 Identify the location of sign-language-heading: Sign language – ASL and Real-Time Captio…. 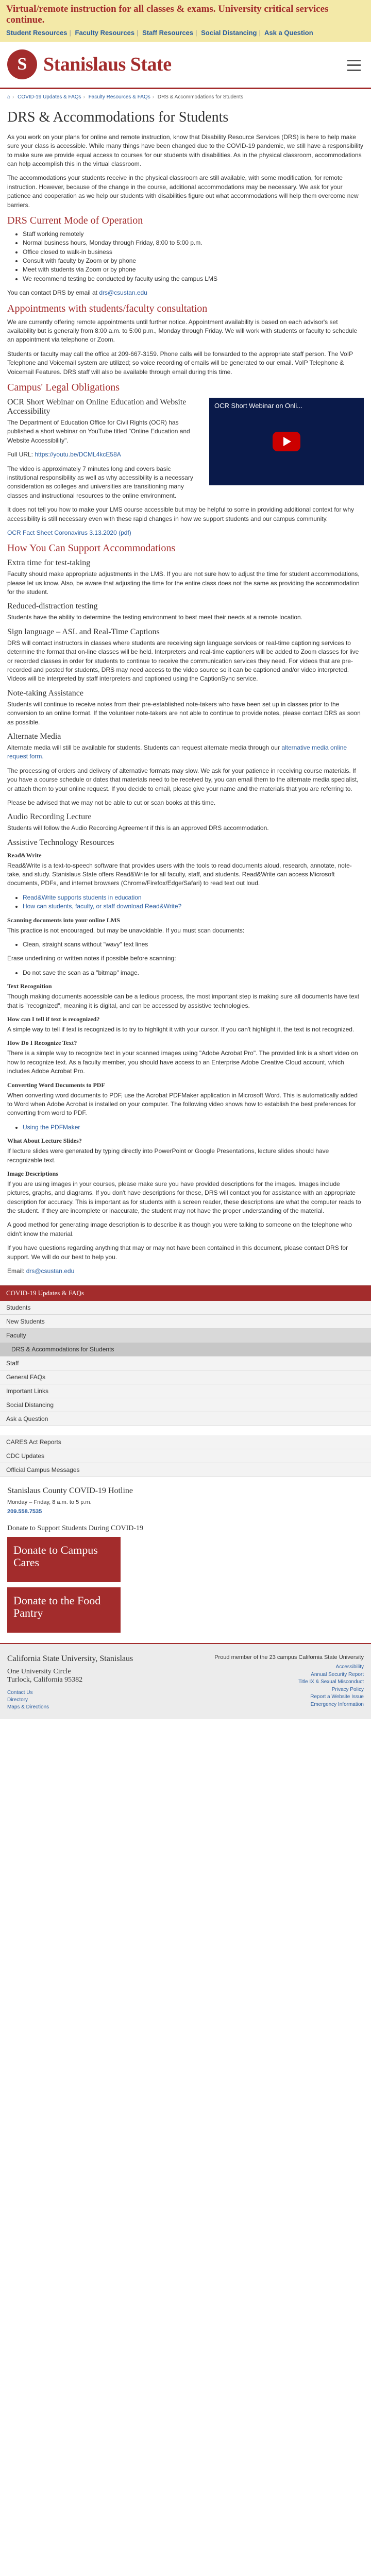
(83, 631).